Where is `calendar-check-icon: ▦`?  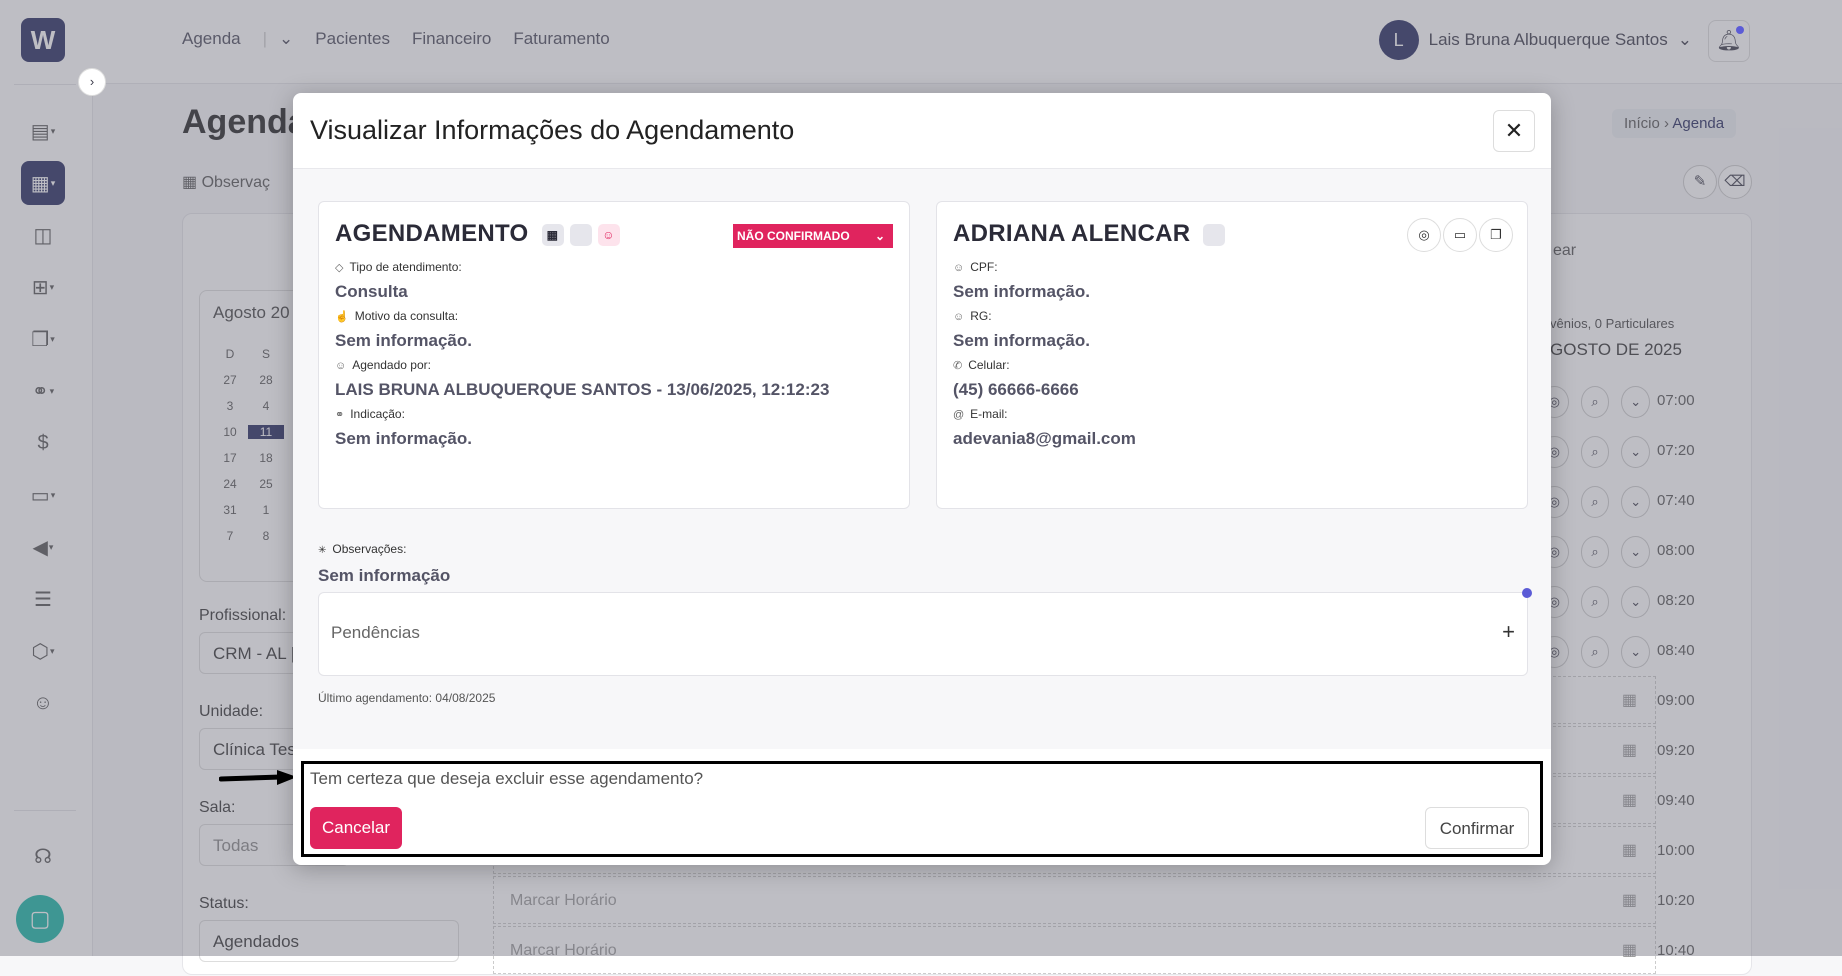 calendar-check-icon: ▦ is located at coordinates (552, 234).